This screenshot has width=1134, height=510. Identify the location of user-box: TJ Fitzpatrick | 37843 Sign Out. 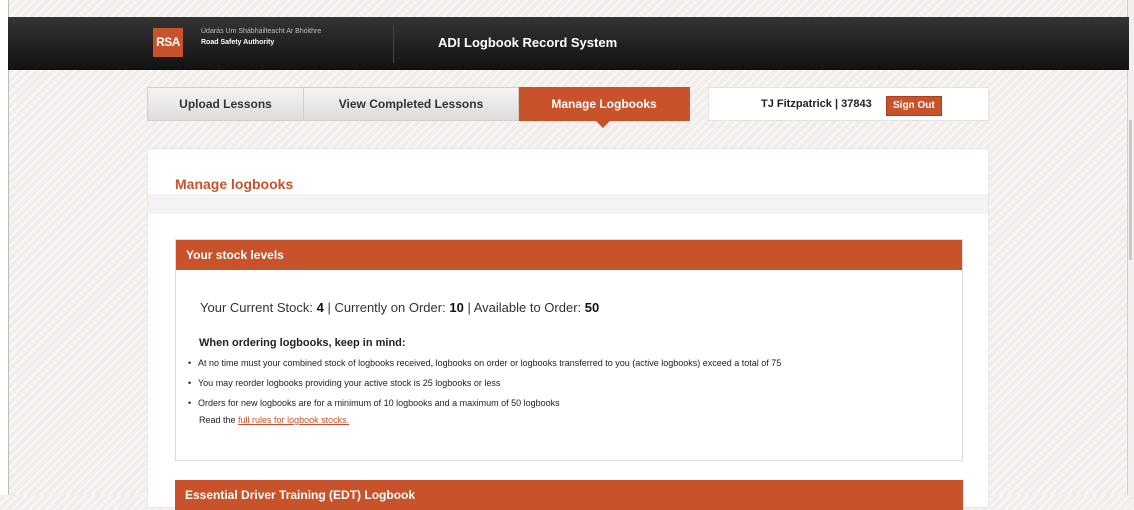
(848, 104).